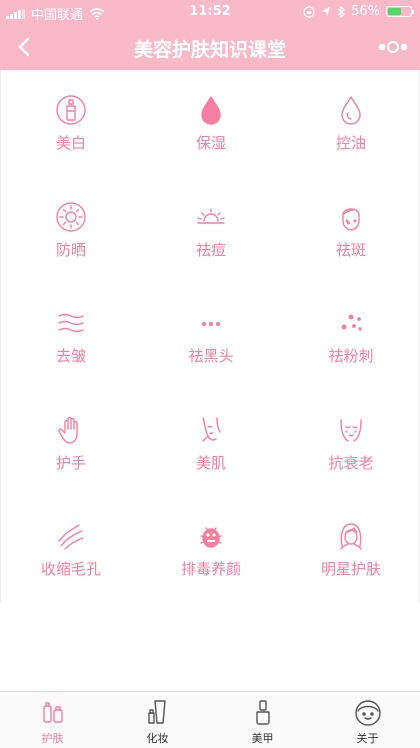 This screenshot has width=420, height=748. Describe the element at coordinates (210, 462) in the screenshot. I see `category-label: 美肌` at that location.